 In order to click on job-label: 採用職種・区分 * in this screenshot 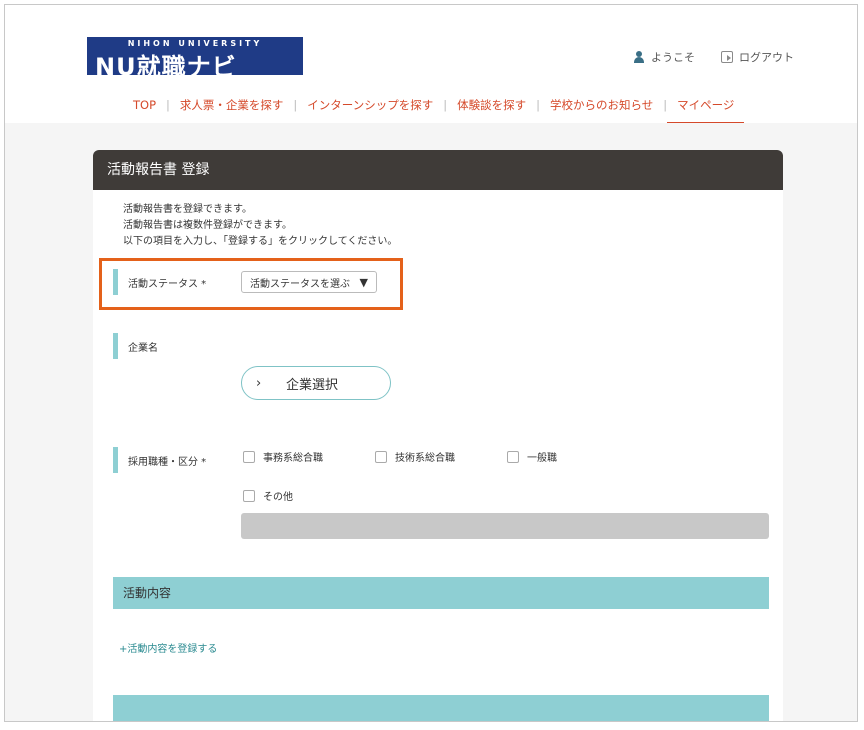, I will do `click(167, 462)`.